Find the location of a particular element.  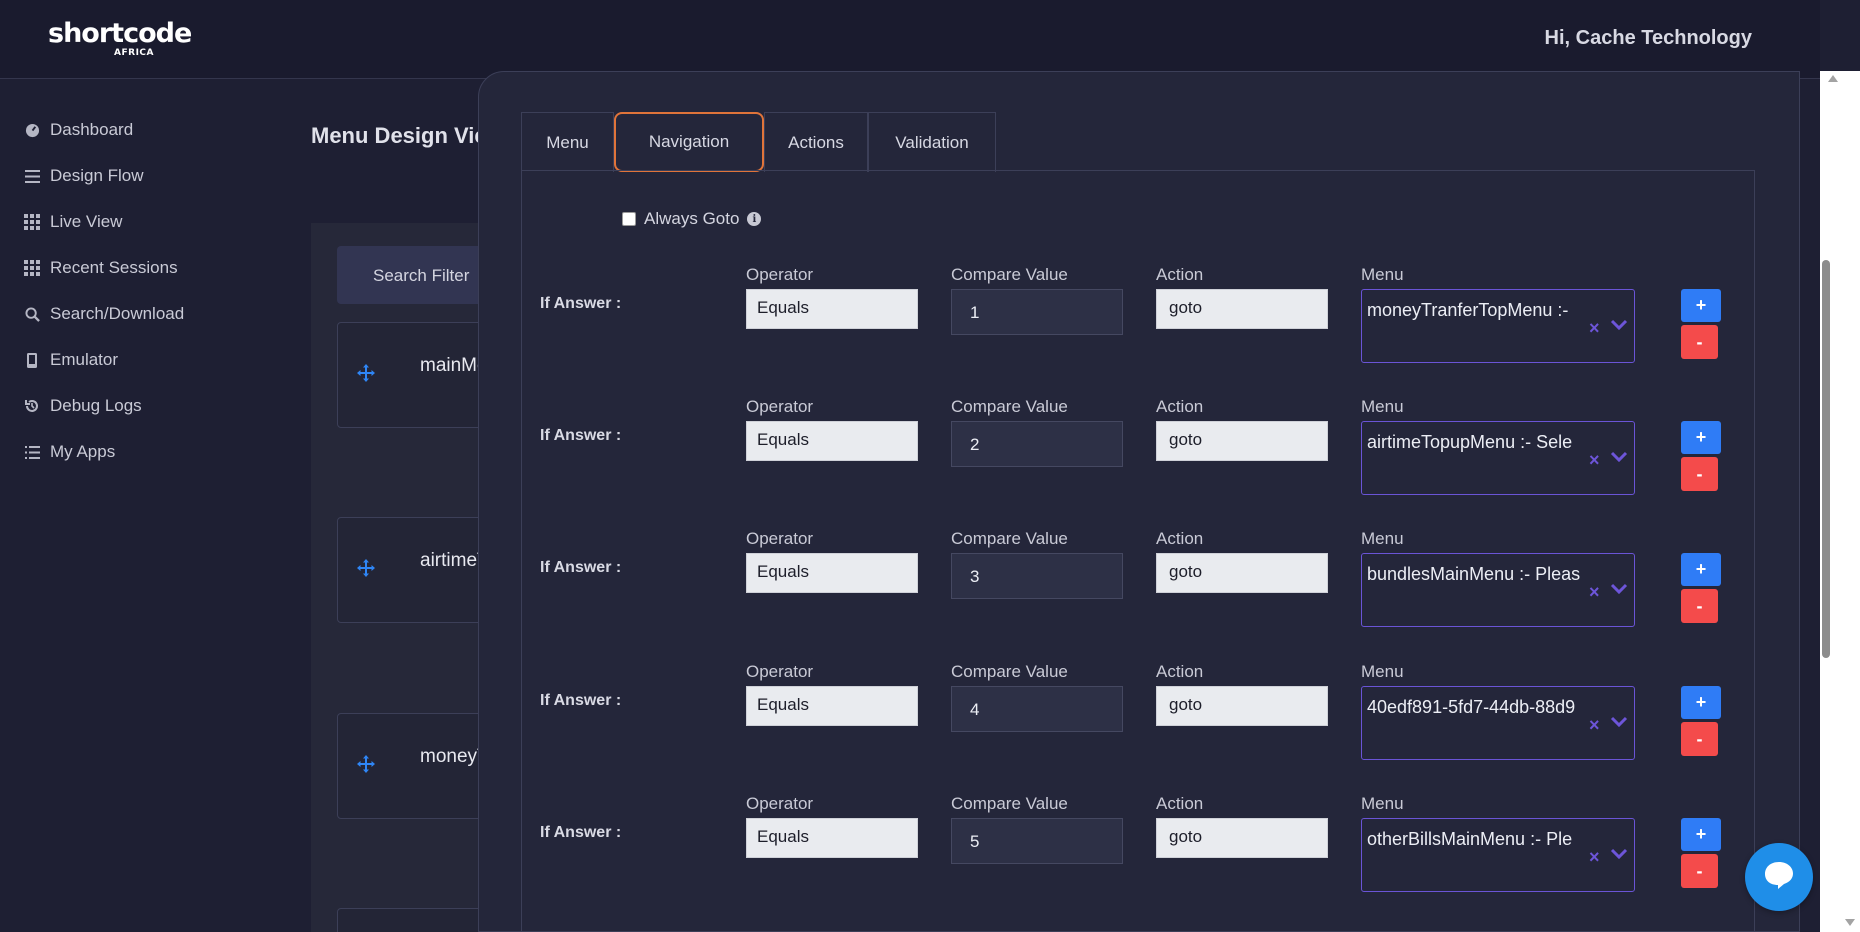

compare-value-field: 1 is located at coordinates (1037, 312).